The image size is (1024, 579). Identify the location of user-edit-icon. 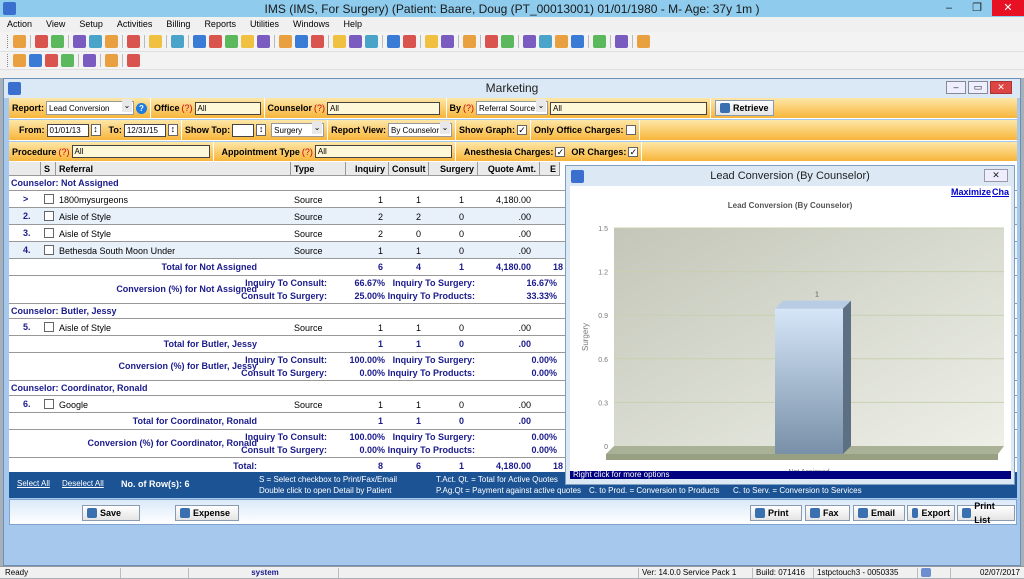
(41, 41).